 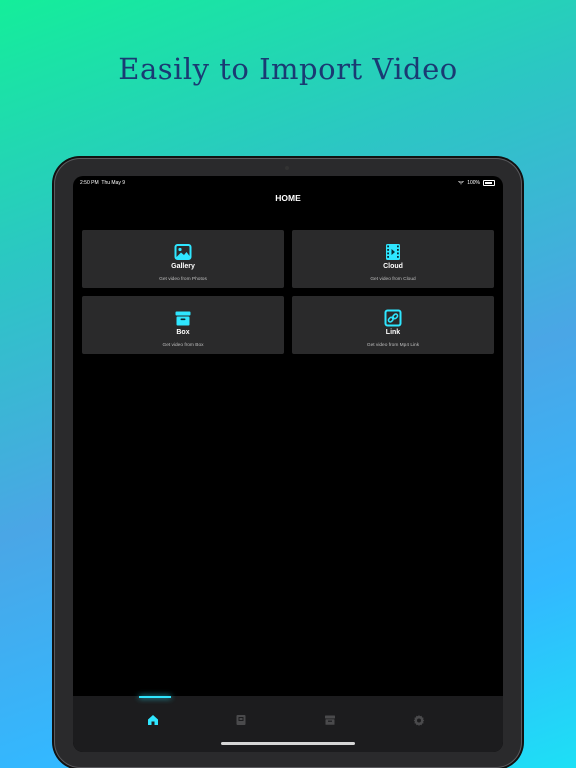 What do you see at coordinates (461, 183) in the screenshot?
I see `wifi-icon` at bounding box center [461, 183].